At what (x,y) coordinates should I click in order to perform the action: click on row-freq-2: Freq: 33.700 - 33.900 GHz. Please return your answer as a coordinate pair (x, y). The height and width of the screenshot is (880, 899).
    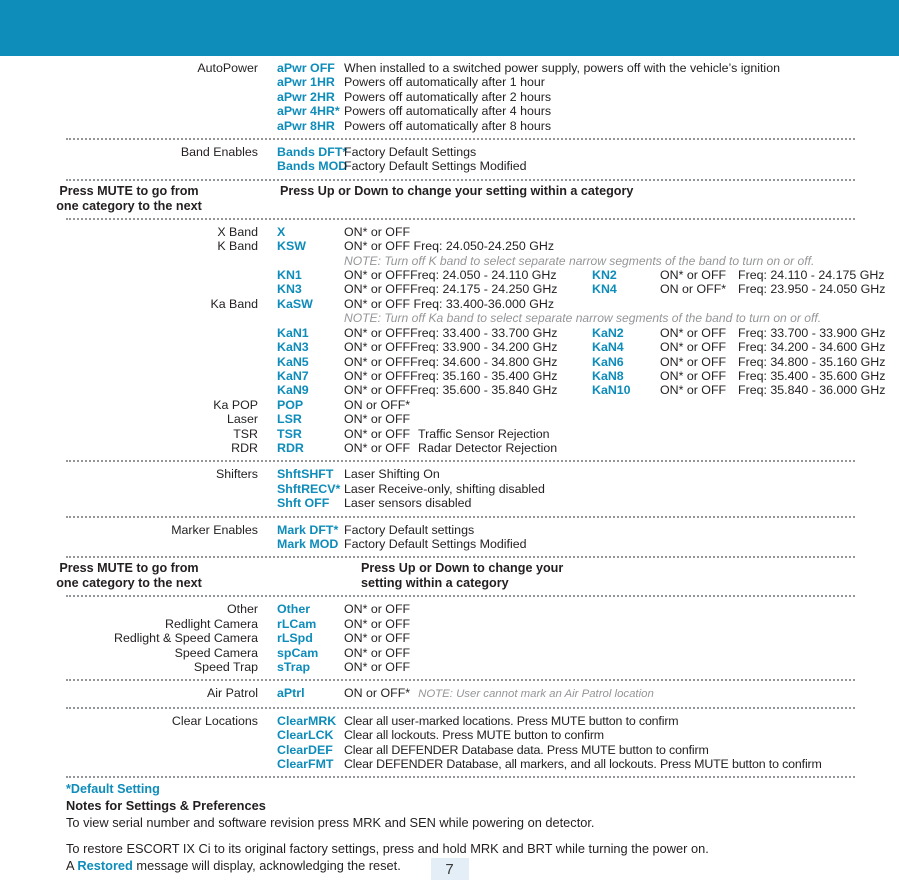
    Looking at the image, I should click on (812, 332).